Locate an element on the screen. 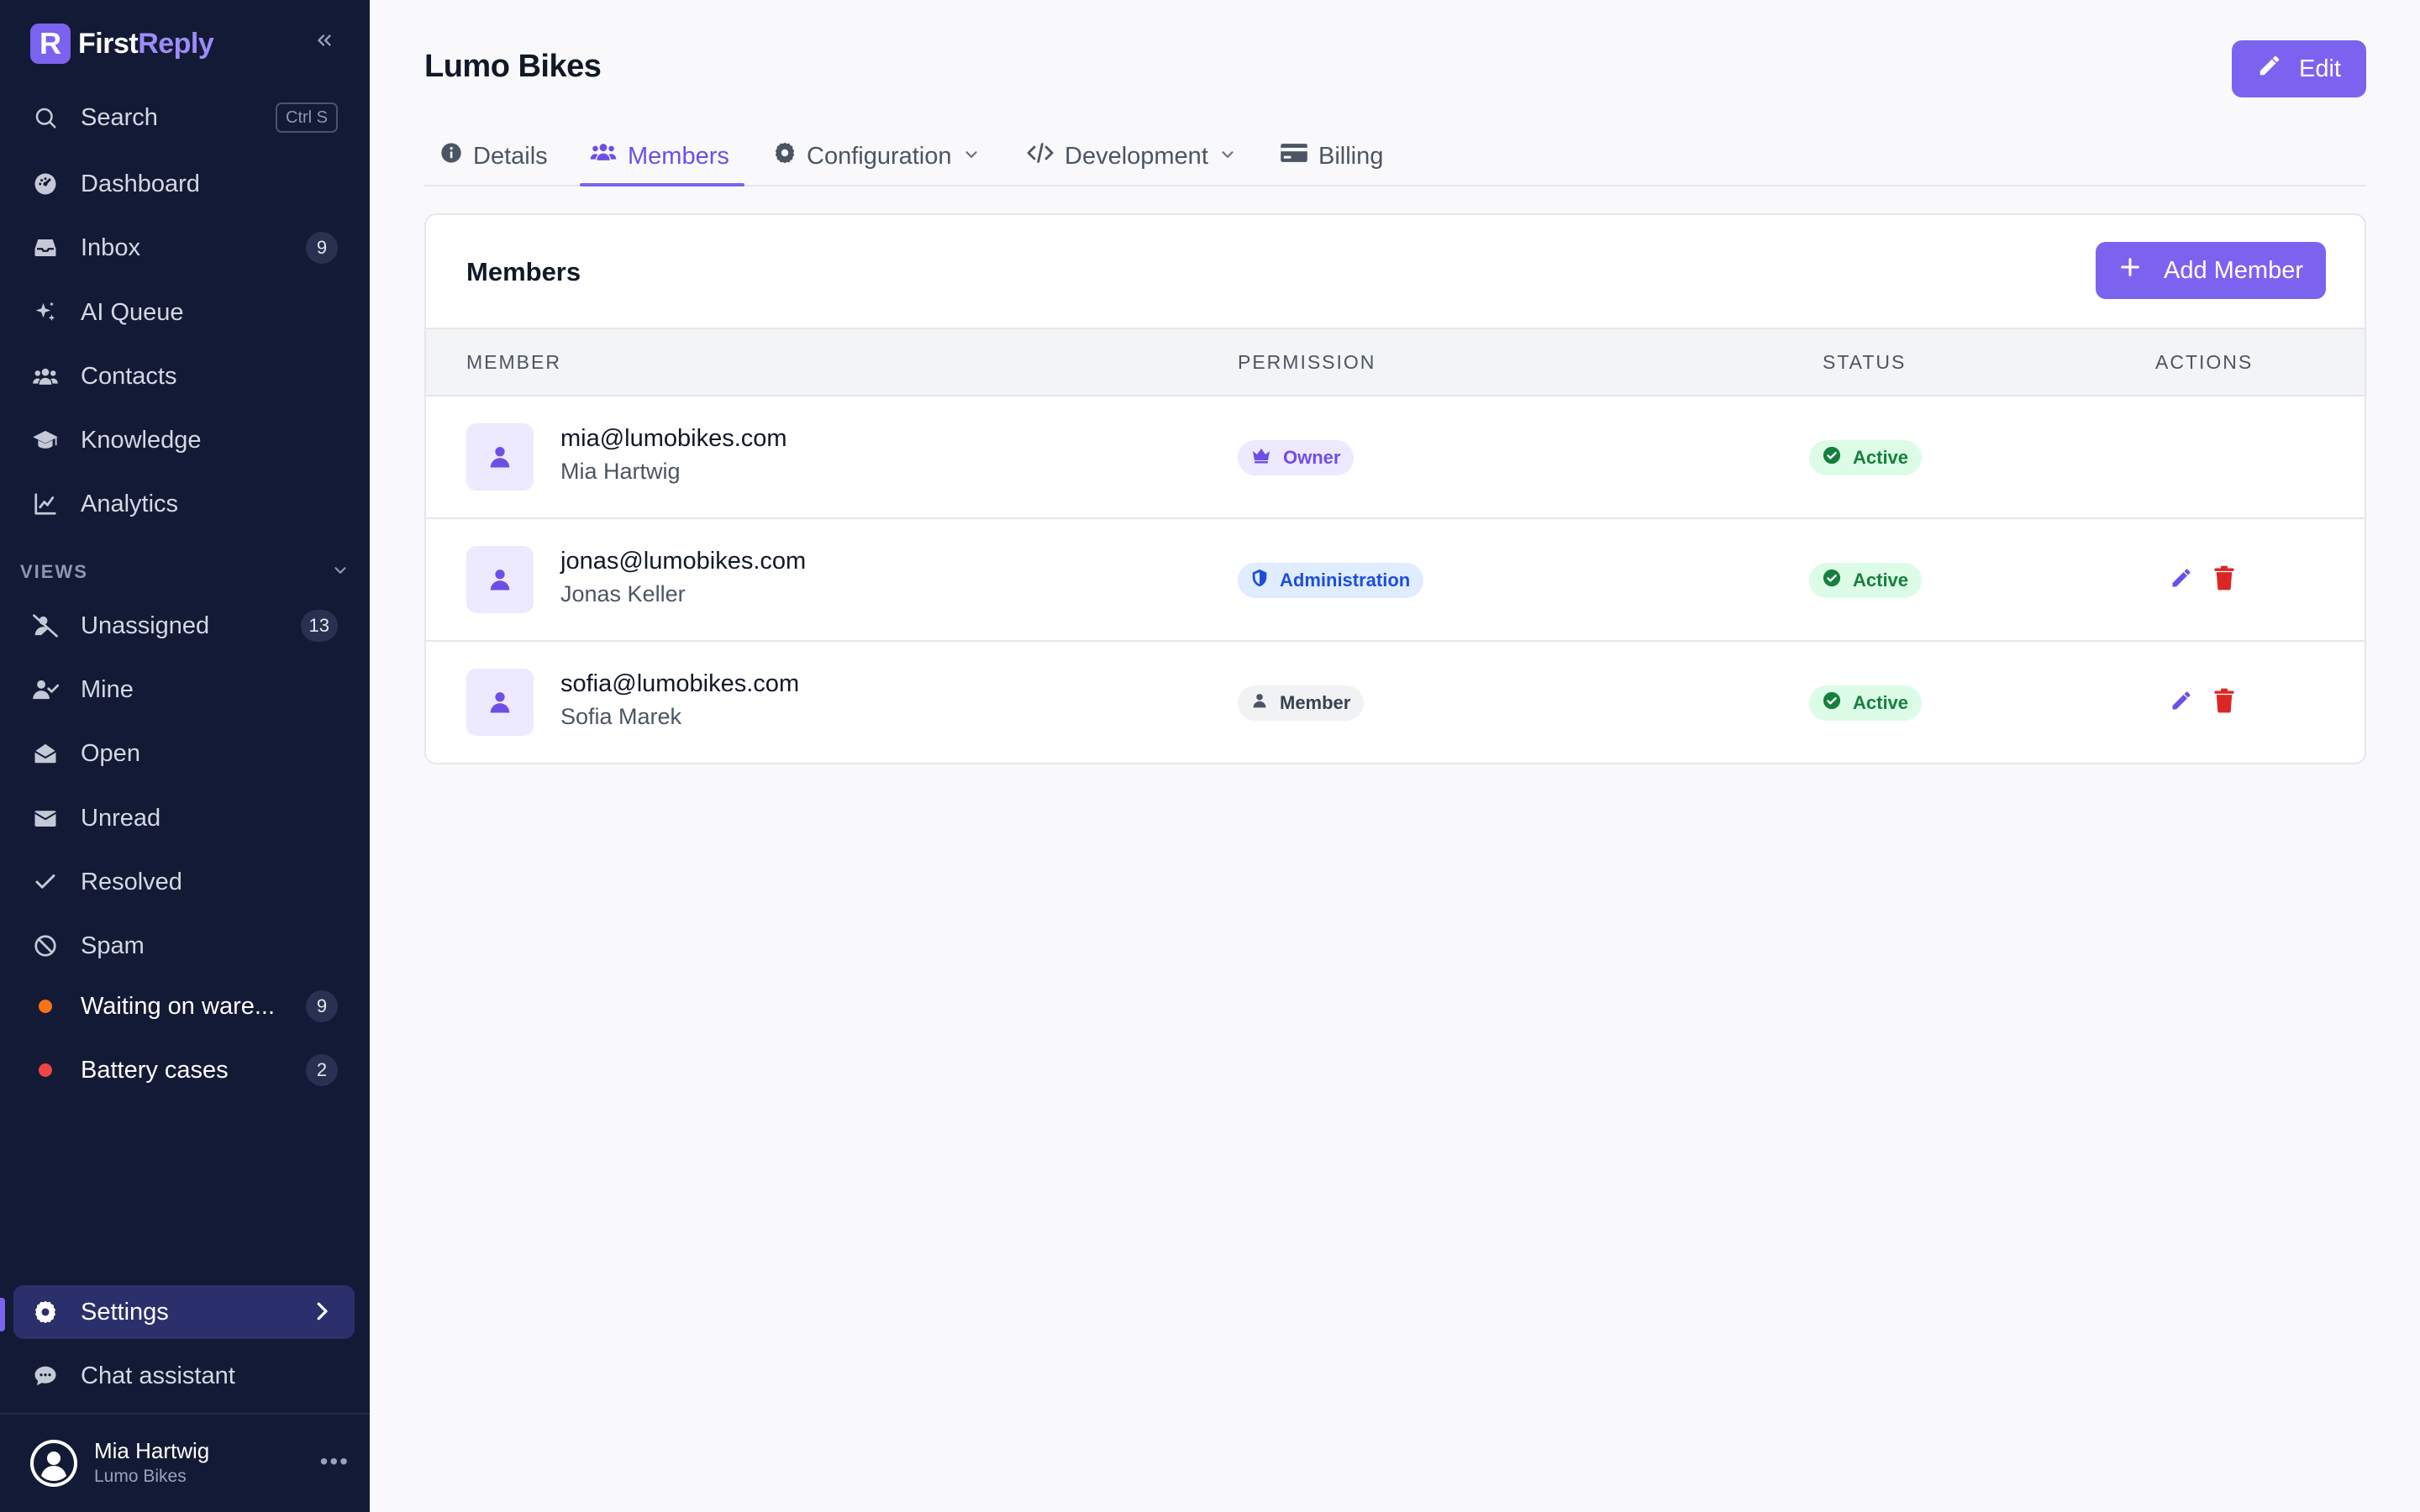 The height and width of the screenshot is (1512, 2420). sidebar-view-resolved: Resolved is located at coordinates (184, 882).